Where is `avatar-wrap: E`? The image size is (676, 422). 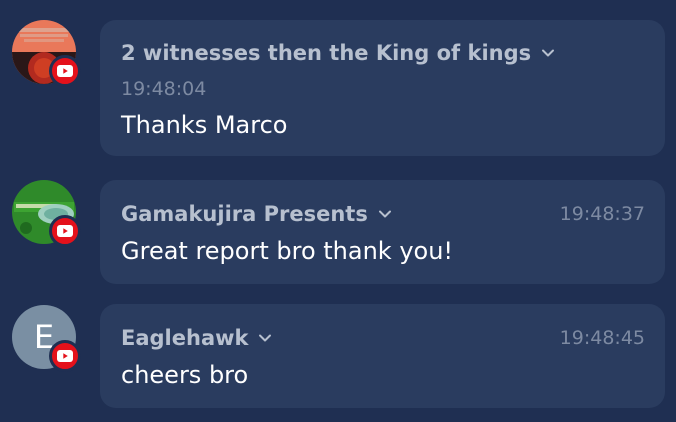
avatar-wrap: E is located at coordinates (46, 338).